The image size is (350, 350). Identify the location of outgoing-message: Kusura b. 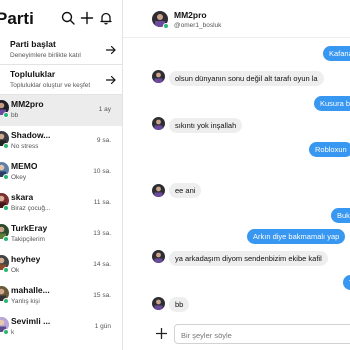
(332, 103).